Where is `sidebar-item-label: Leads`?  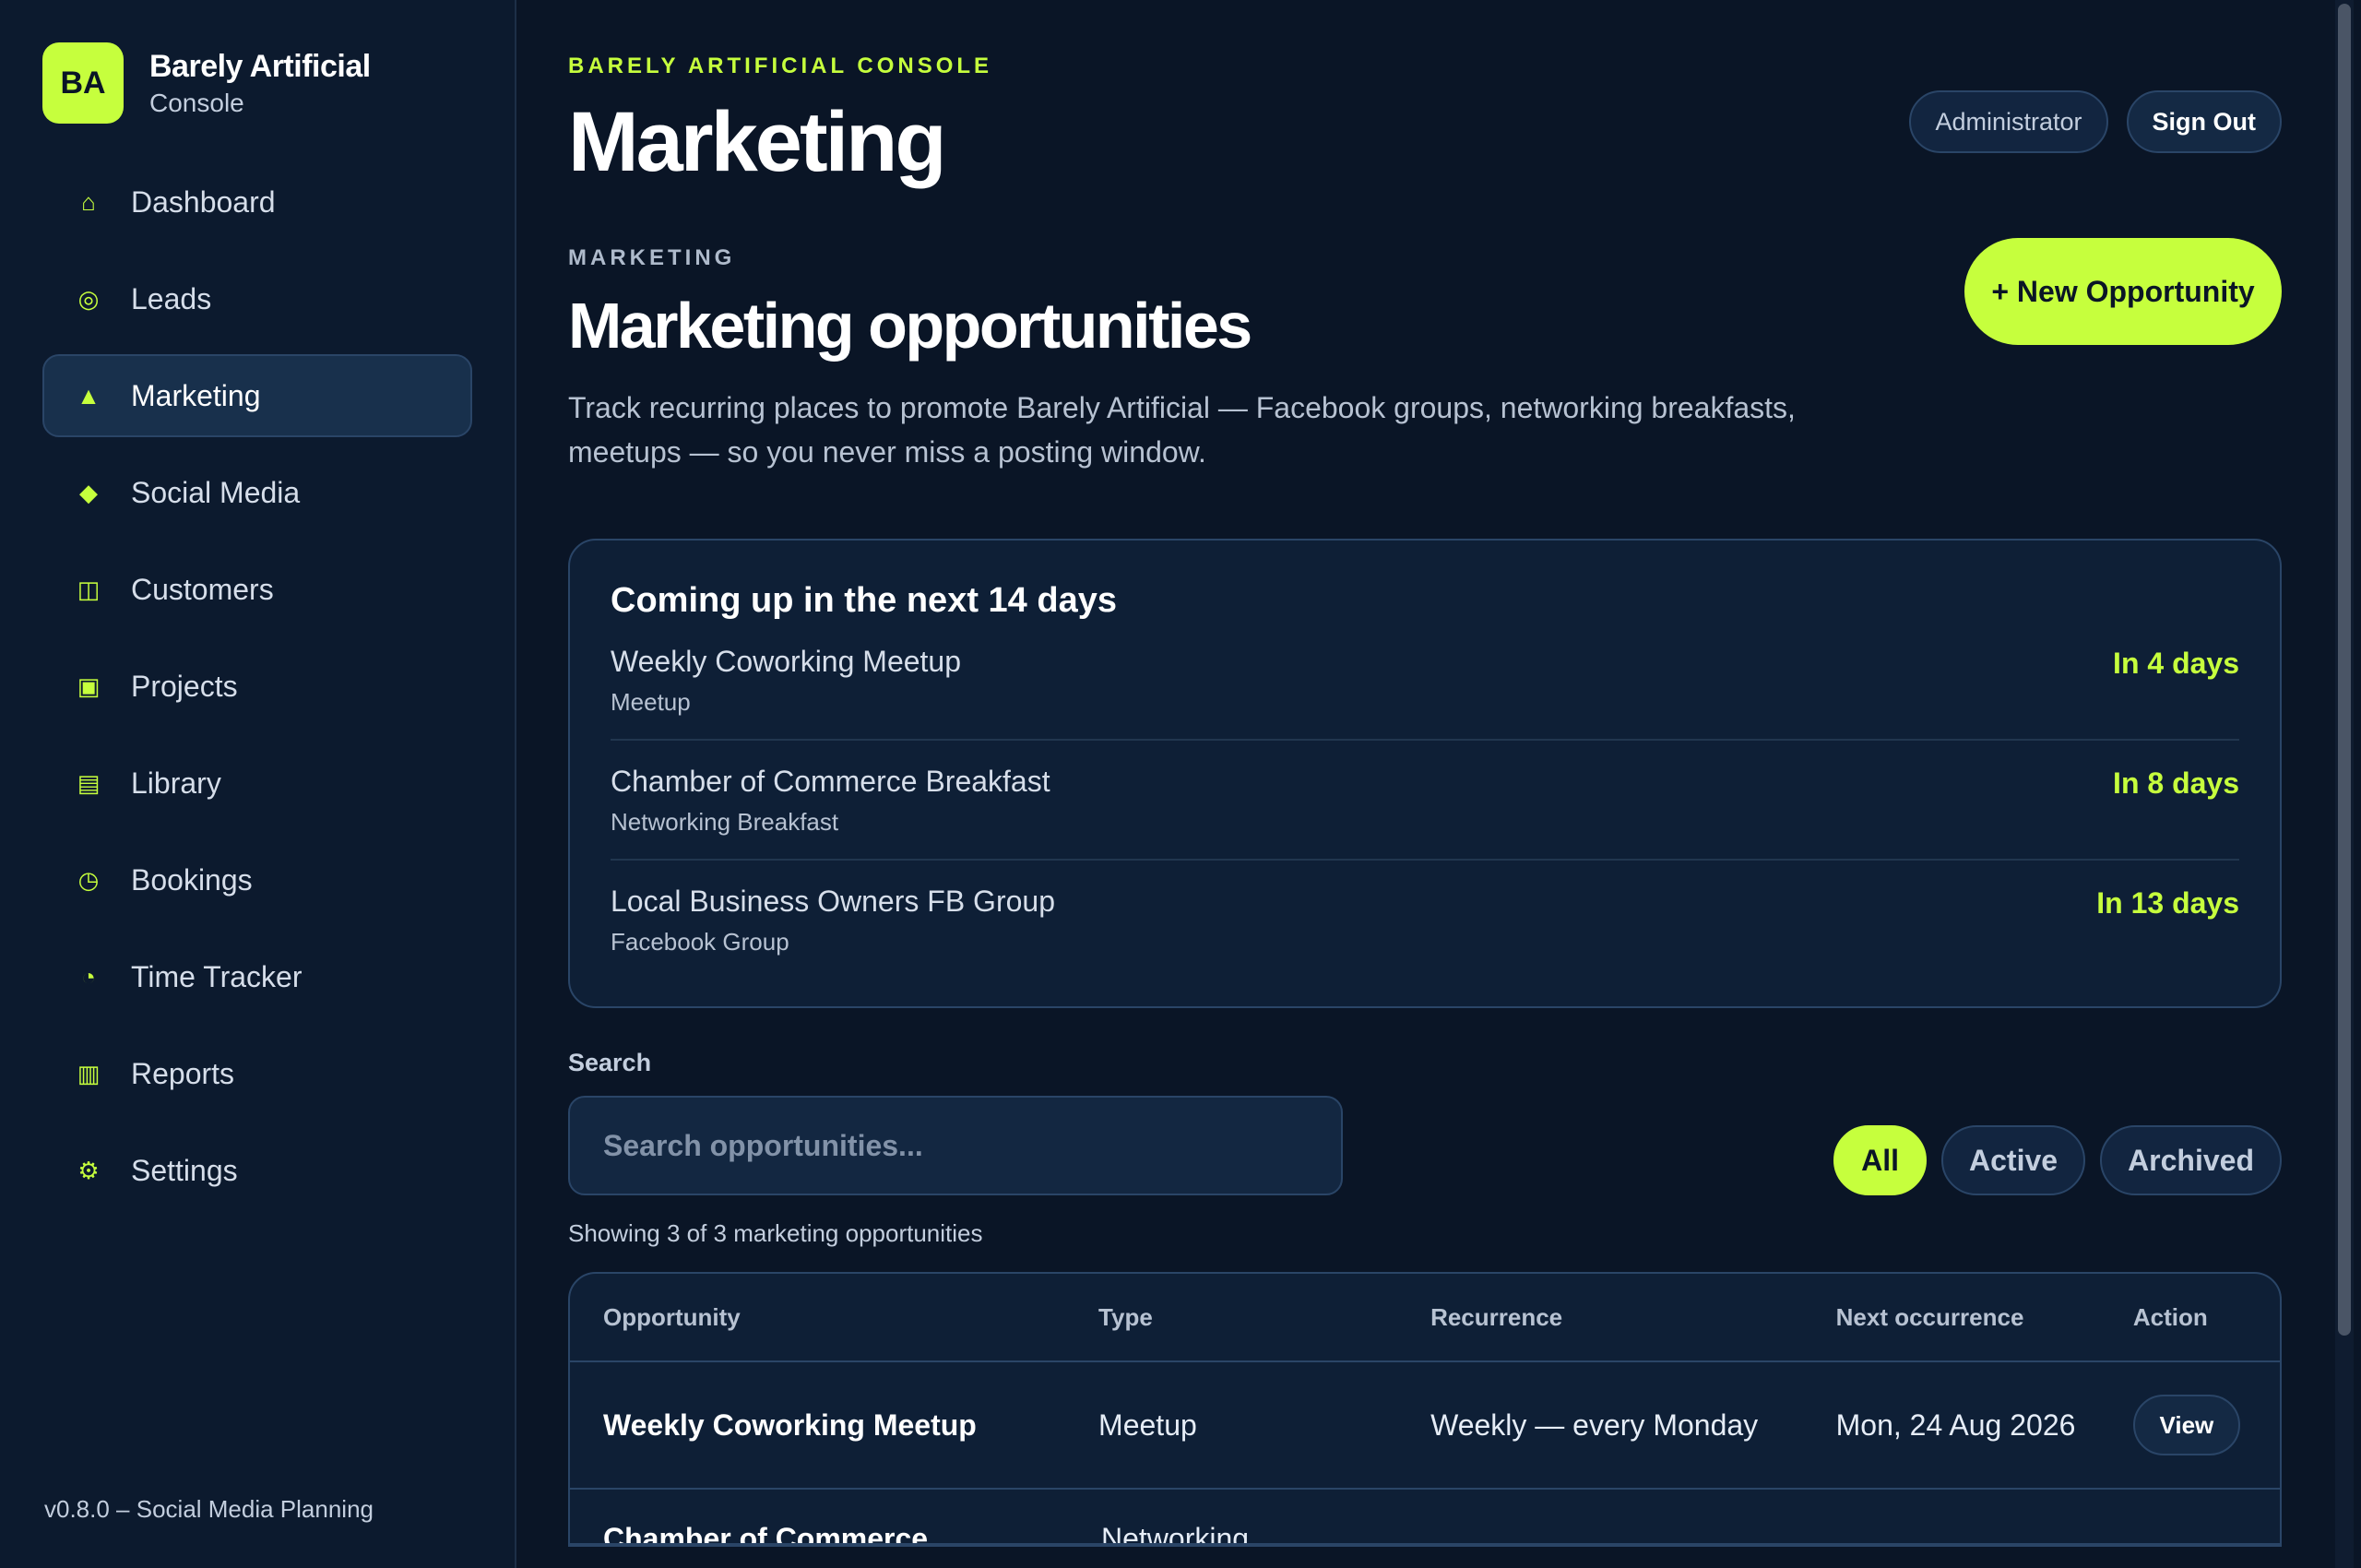
sidebar-item-label: Leads is located at coordinates (171, 298).